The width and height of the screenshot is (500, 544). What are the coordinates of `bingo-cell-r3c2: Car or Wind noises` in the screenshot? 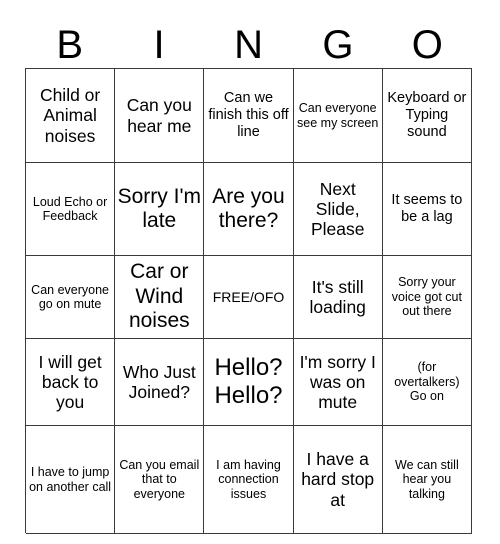 It's located at (160, 297).